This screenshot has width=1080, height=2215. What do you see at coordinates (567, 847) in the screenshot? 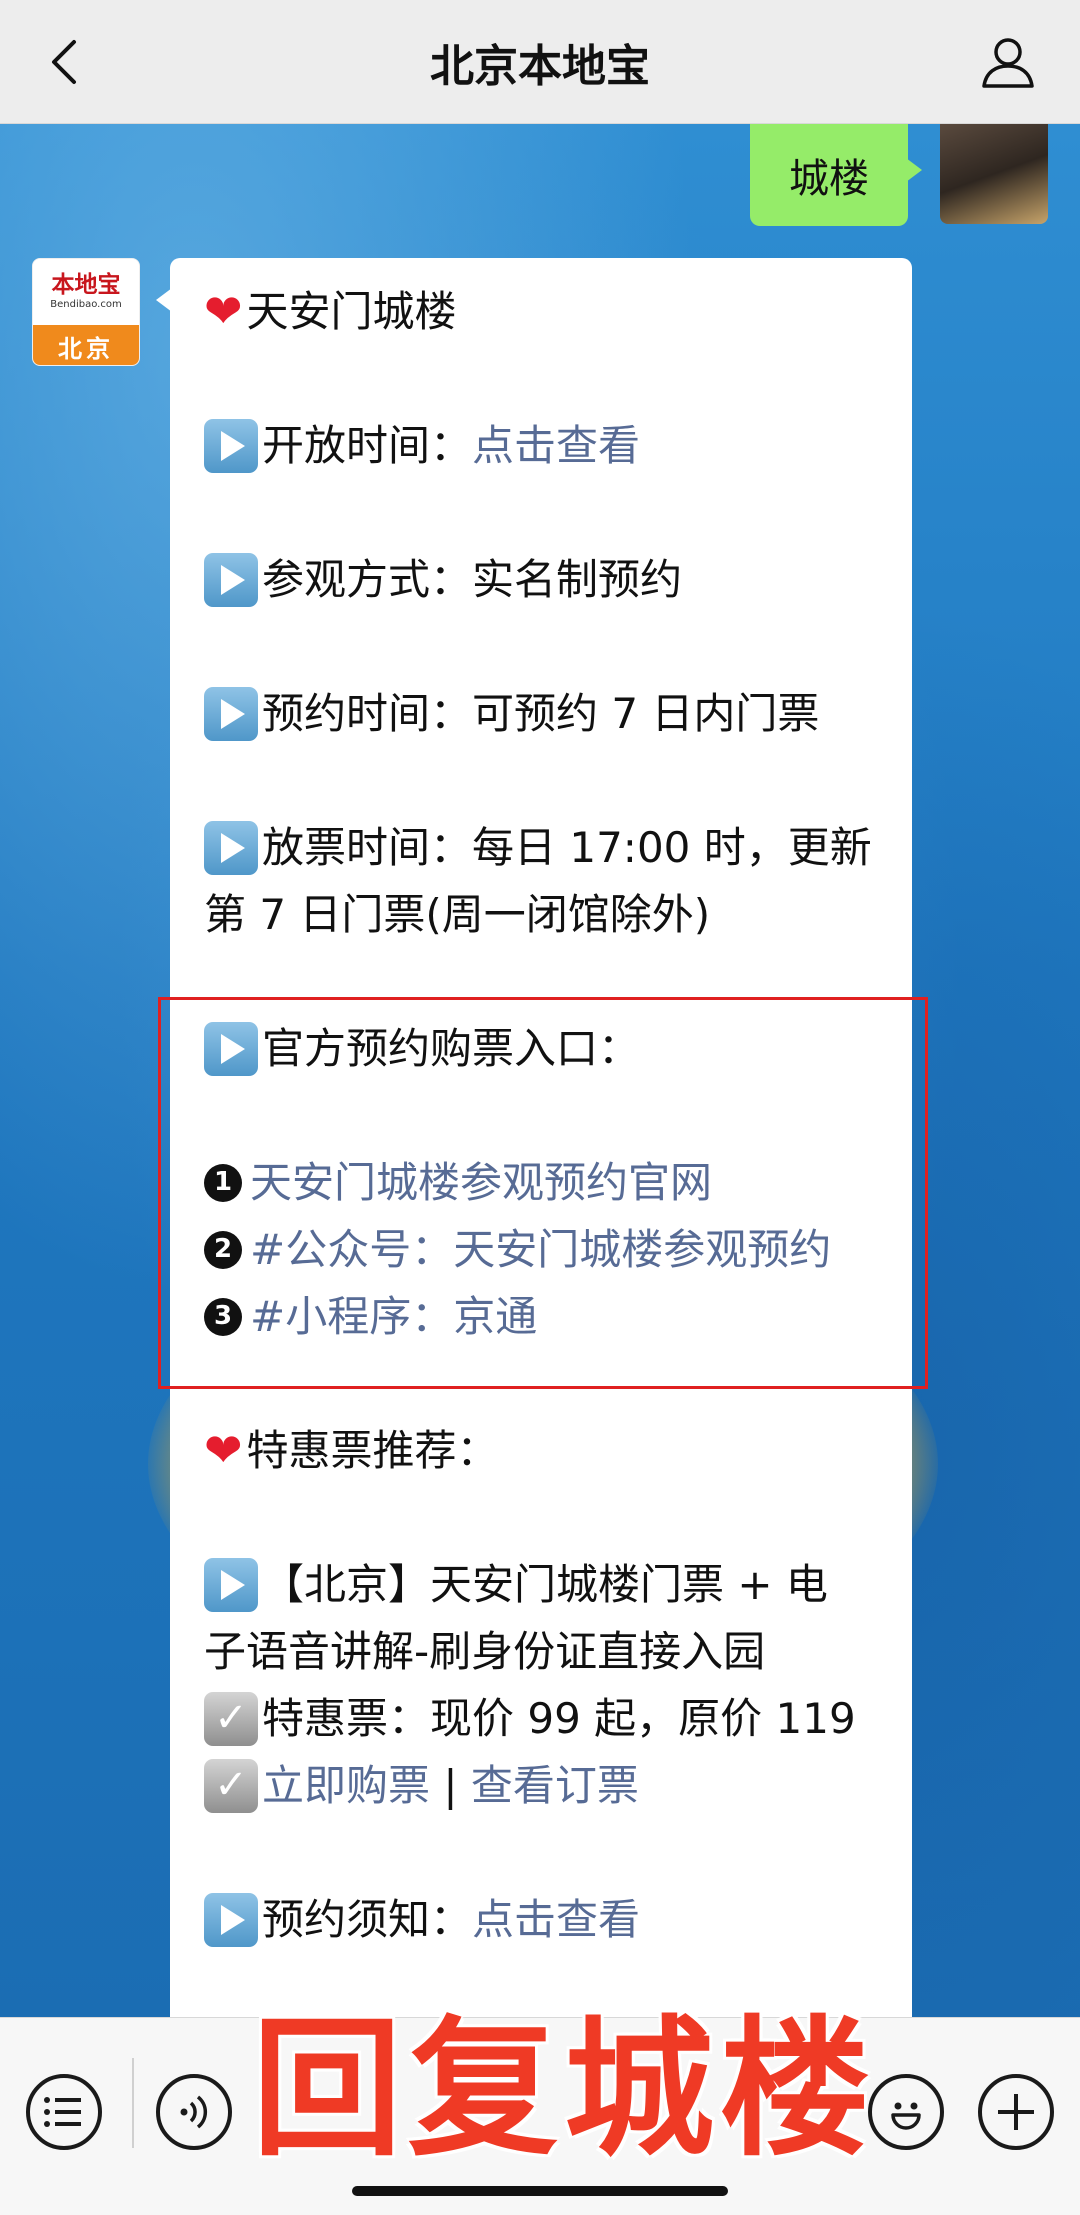
I see `release-time-text-1: 放票时间：每日 17:00 时，更新` at bounding box center [567, 847].